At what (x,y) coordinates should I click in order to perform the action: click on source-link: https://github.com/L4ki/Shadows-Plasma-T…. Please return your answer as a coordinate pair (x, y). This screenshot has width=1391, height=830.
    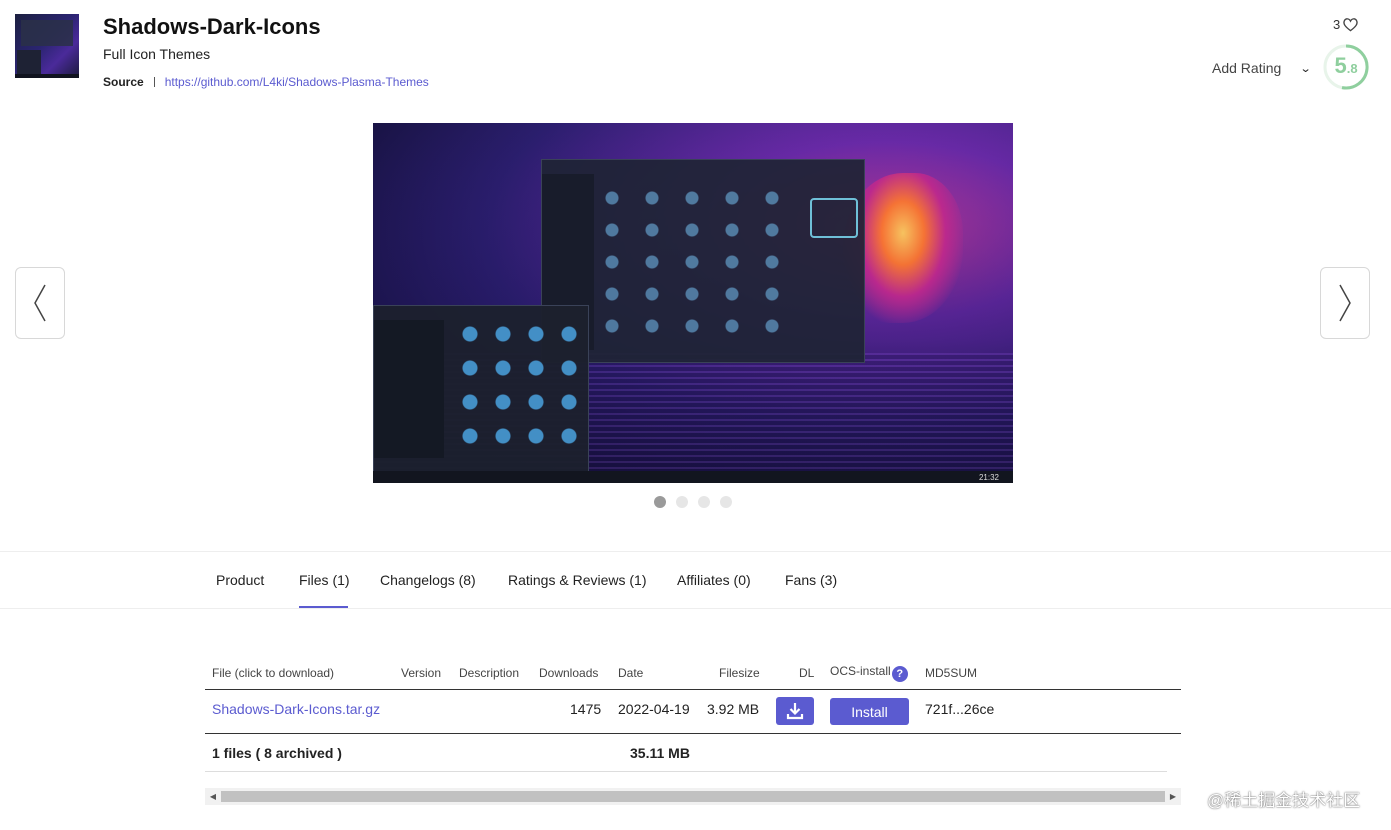
    Looking at the image, I should click on (297, 82).